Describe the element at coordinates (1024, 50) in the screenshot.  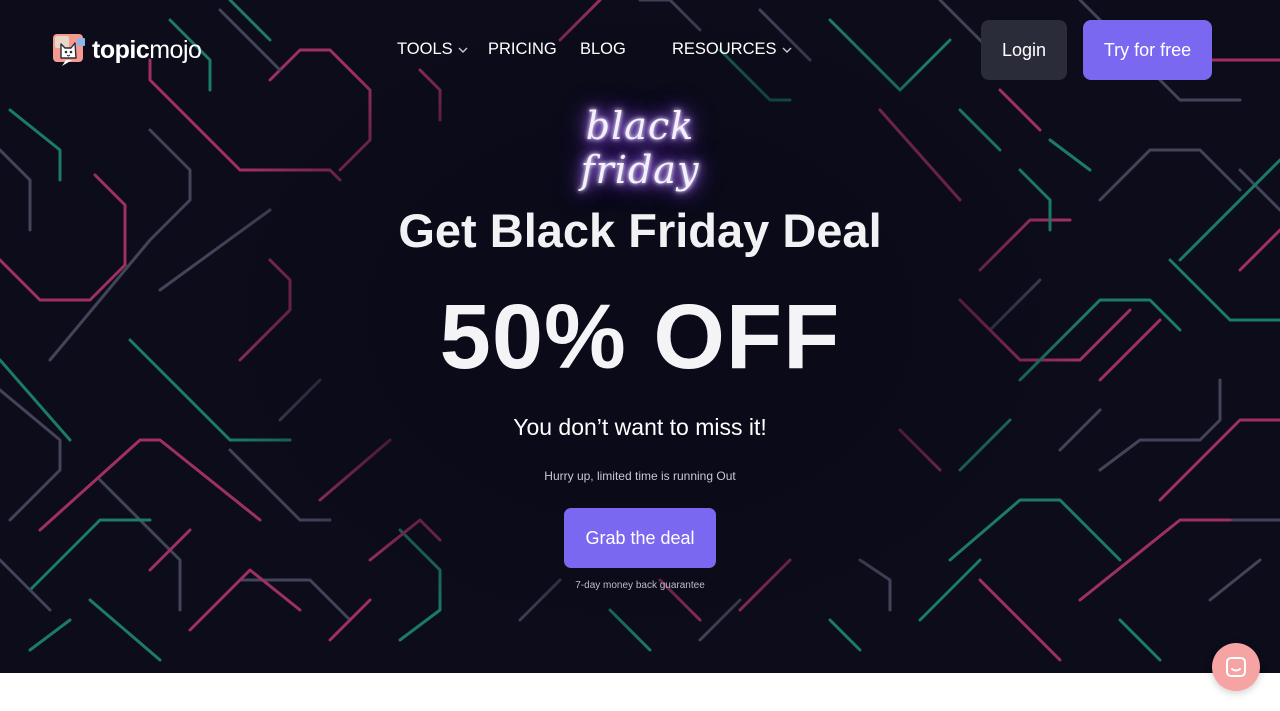
I see `login-button: Login` at that location.